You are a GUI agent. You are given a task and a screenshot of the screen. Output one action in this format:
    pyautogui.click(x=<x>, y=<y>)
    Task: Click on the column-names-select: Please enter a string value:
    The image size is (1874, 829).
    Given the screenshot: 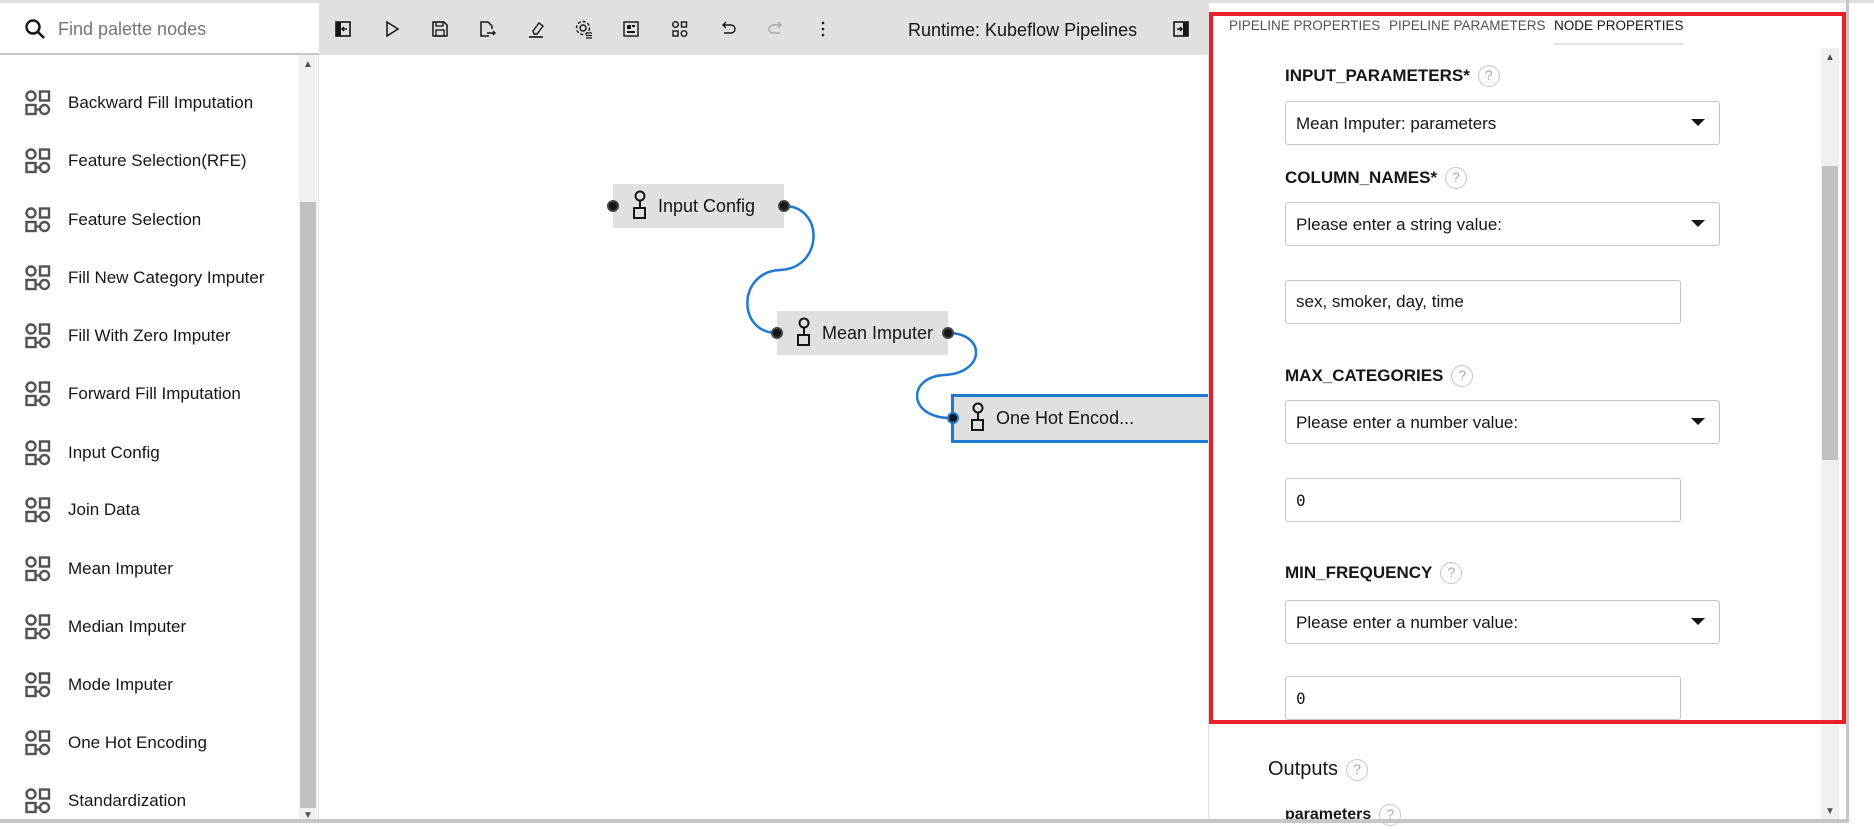 What is the action you would take?
    pyautogui.click(x=1502, y=224)
    